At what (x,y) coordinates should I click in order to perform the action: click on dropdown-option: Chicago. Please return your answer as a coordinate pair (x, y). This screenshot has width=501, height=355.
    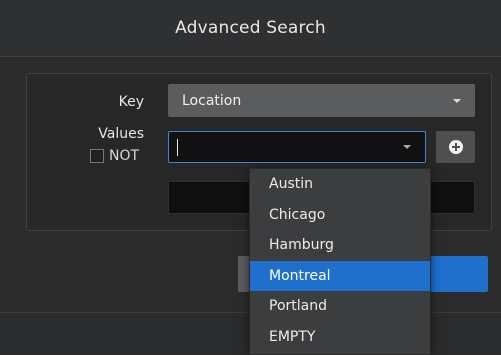
    Looking at the image, I should click on (340, 215).